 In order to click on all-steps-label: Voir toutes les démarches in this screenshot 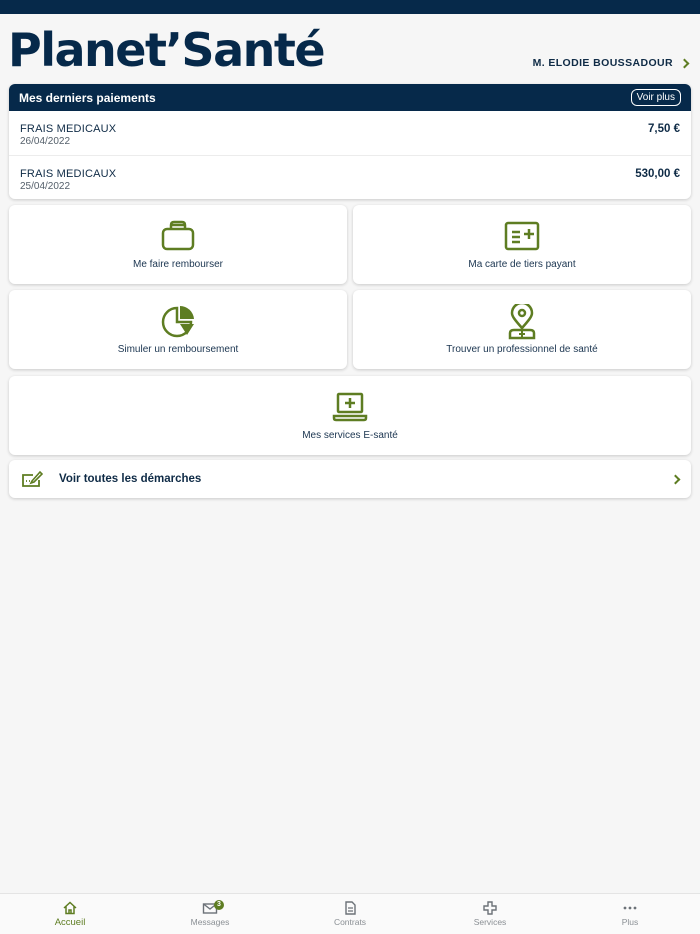, I will do `click(130, 479)`.